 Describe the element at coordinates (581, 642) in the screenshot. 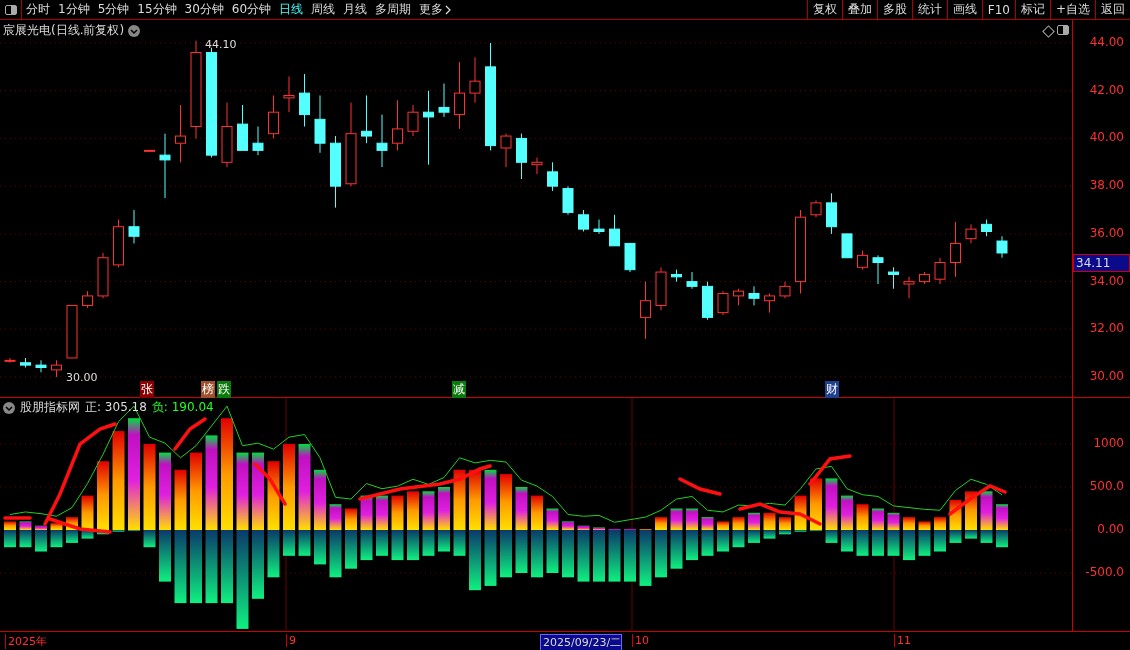

I see `date-label: 2025/09/23/二` at that location.